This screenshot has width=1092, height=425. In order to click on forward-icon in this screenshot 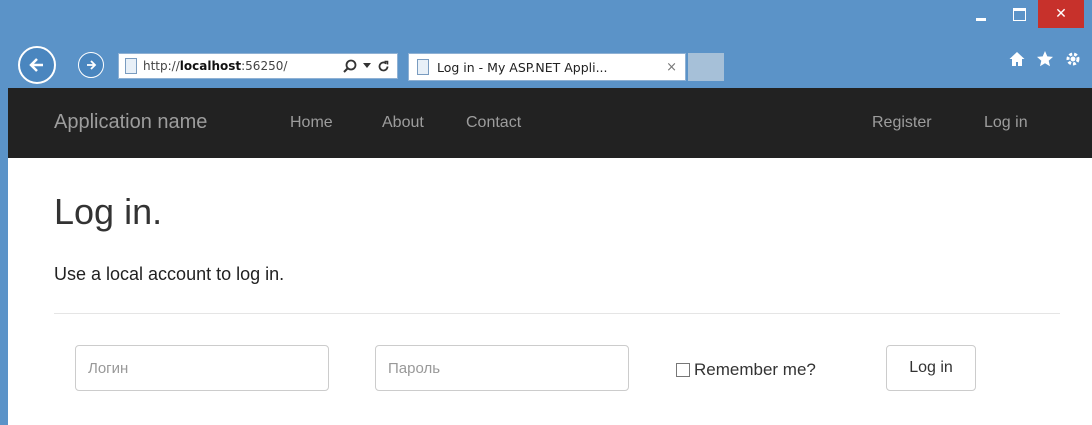, I will do `click(92, 65)`.